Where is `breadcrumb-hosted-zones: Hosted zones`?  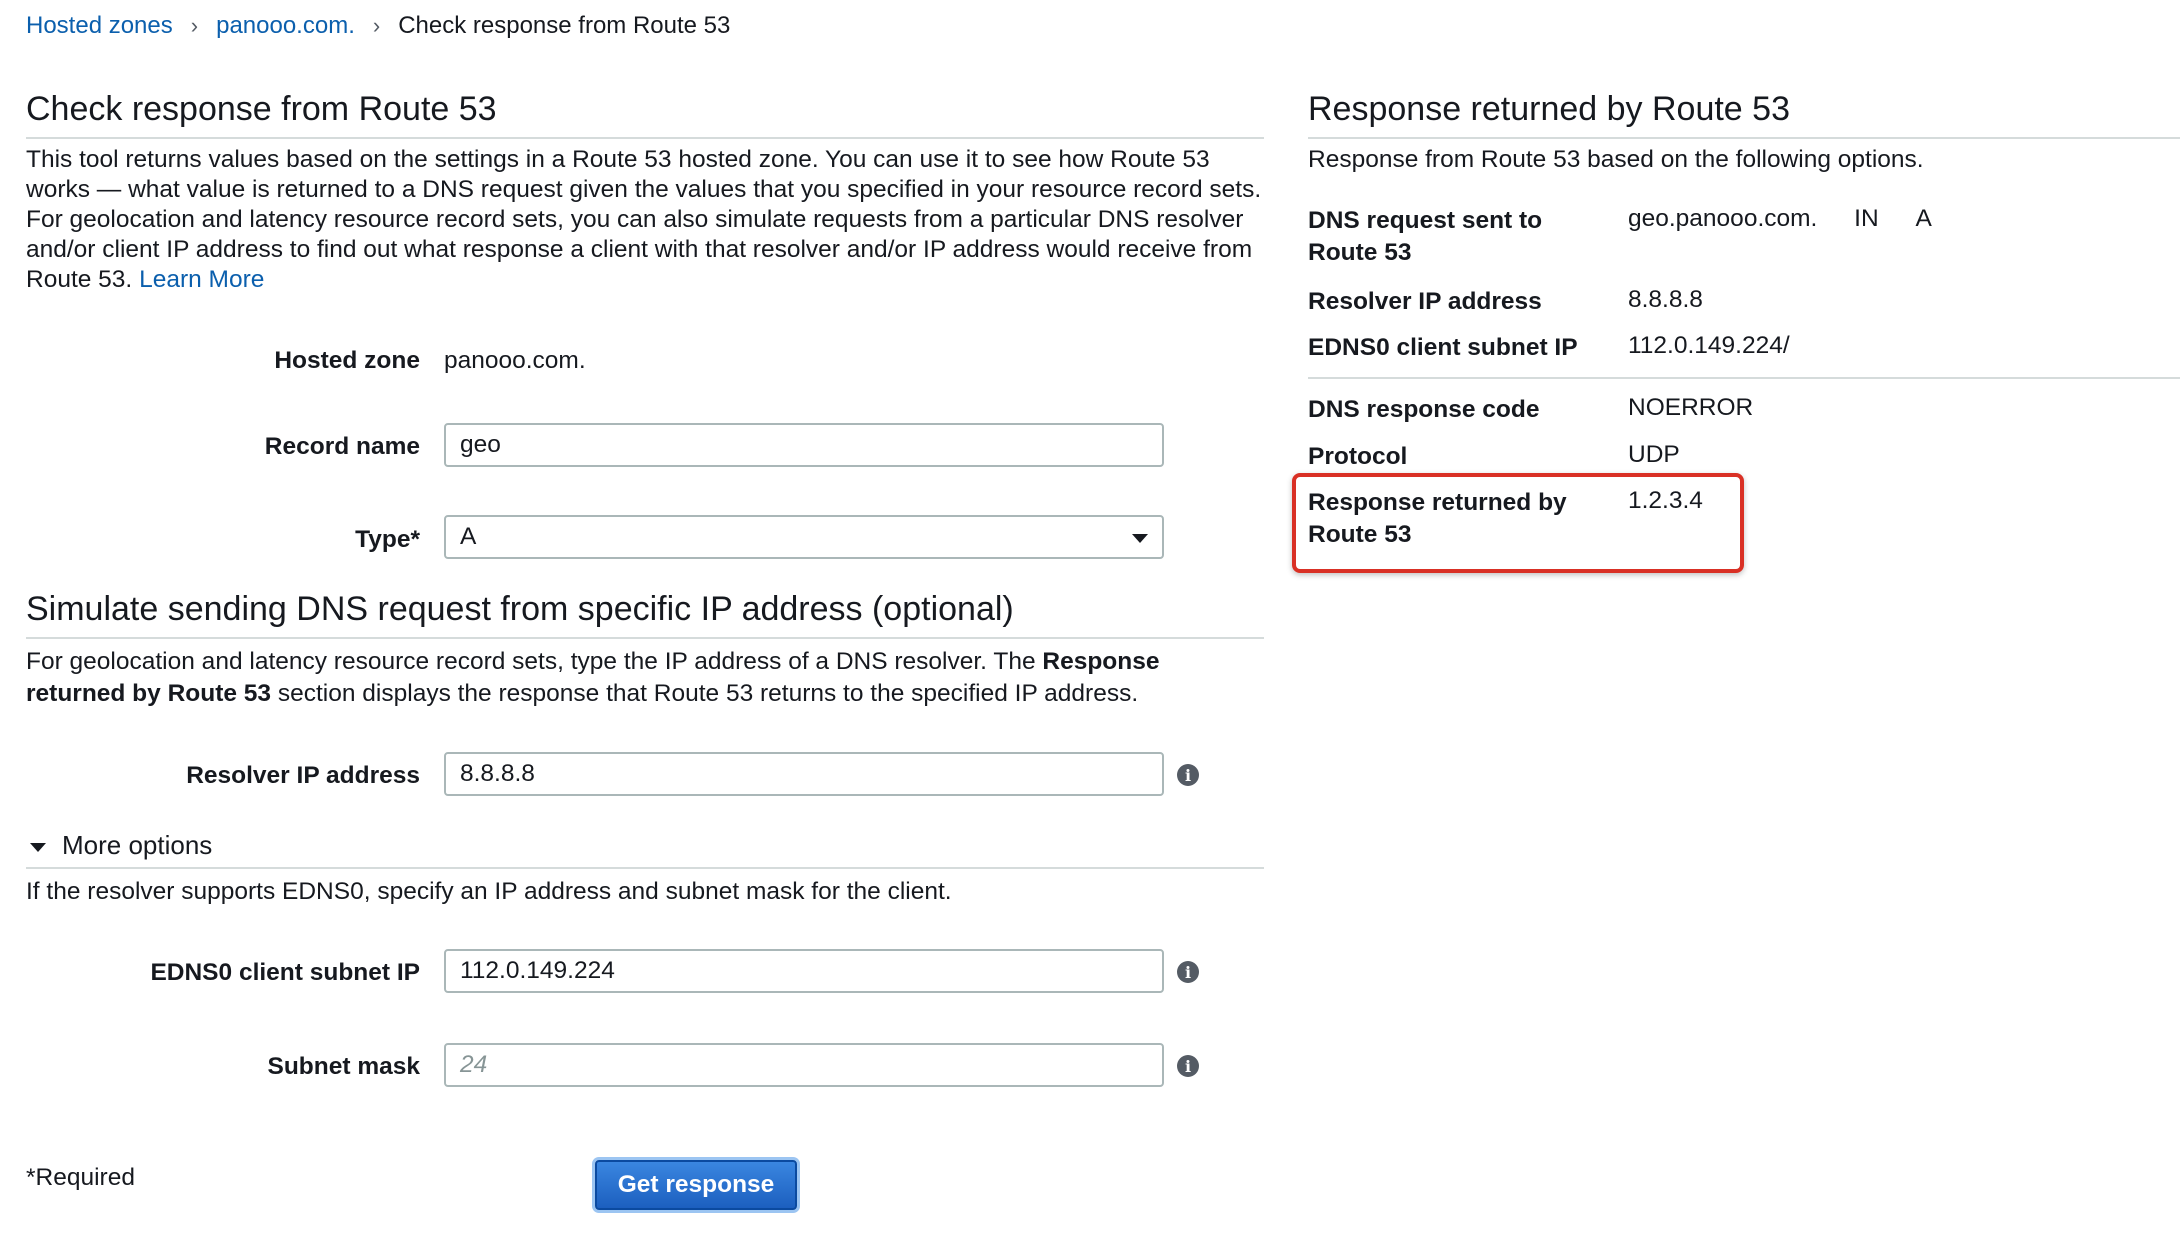 breadcrumb-hosted-zones: Hosted zones is located at coordinates (99, 26).